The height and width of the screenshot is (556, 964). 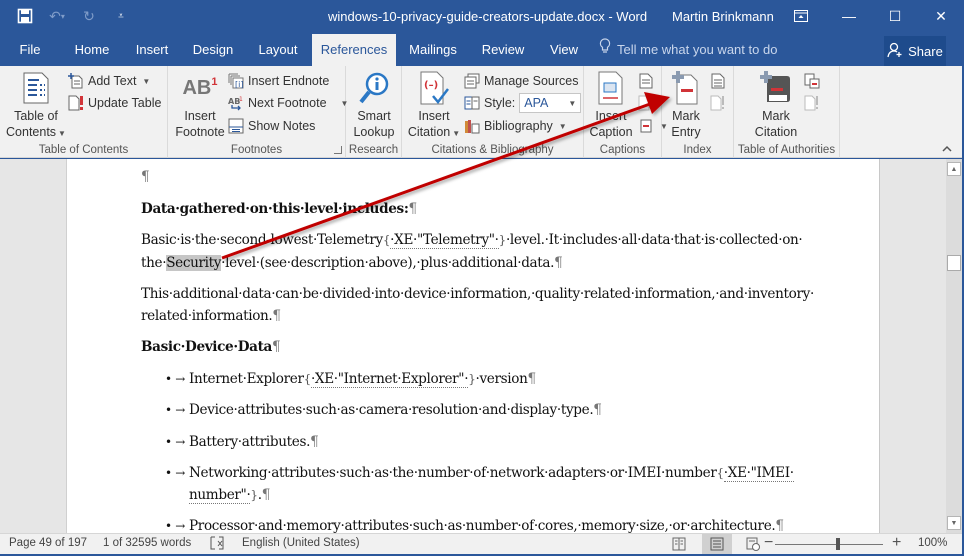 What do you see at coordinates (193, 263) in the screenshot?
I see `selected-text-security: Security` at bounding box center [193, 263].